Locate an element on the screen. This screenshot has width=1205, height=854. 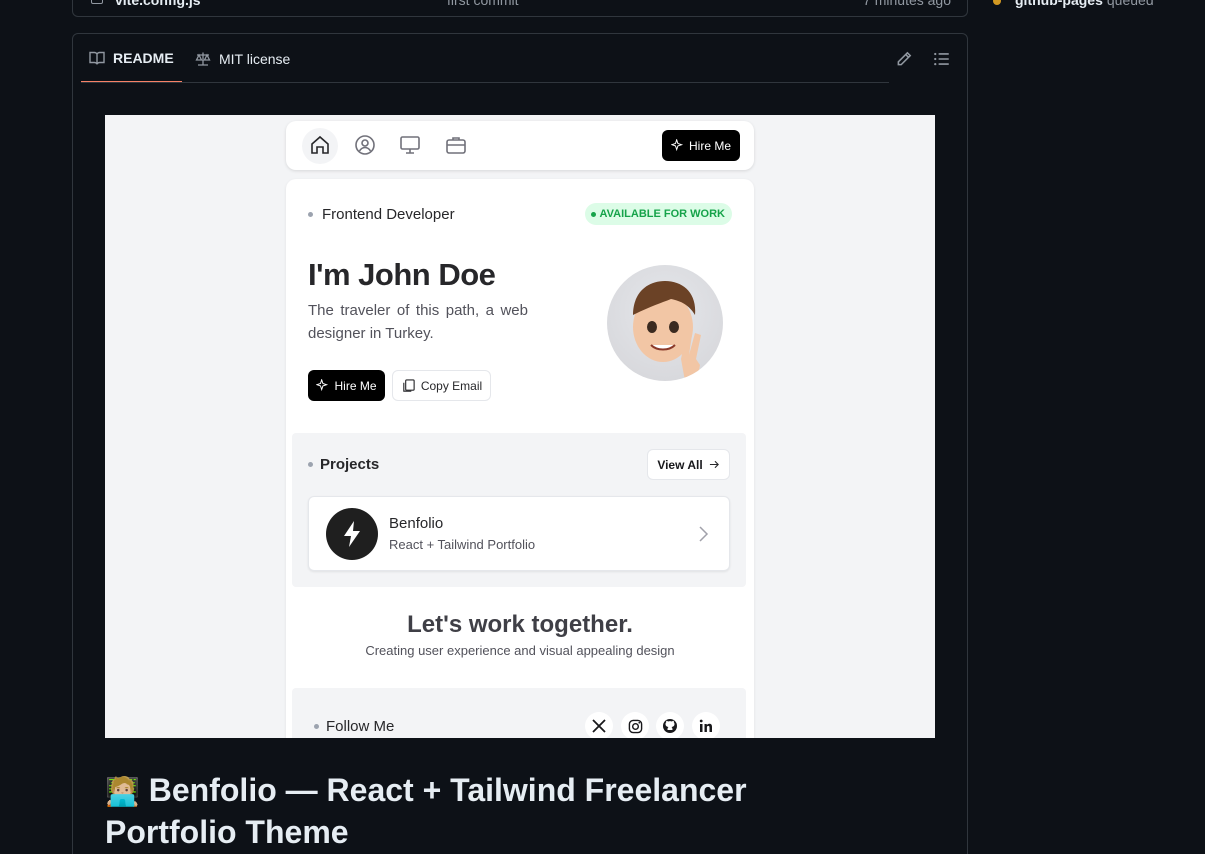
deployment-status: github-pages queued is located at coordinates (1073, 4).